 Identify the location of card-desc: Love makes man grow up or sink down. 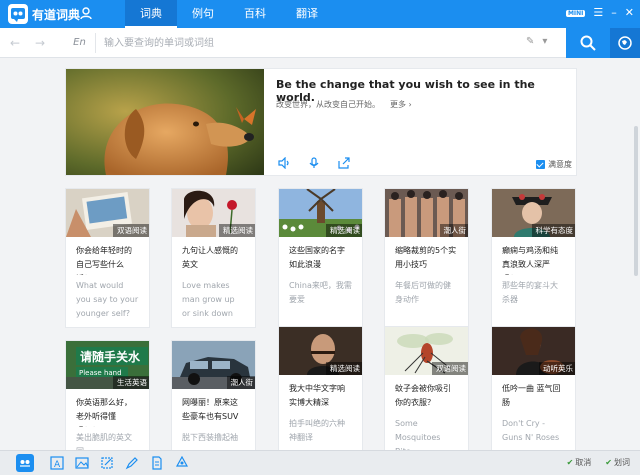
(208, 299).